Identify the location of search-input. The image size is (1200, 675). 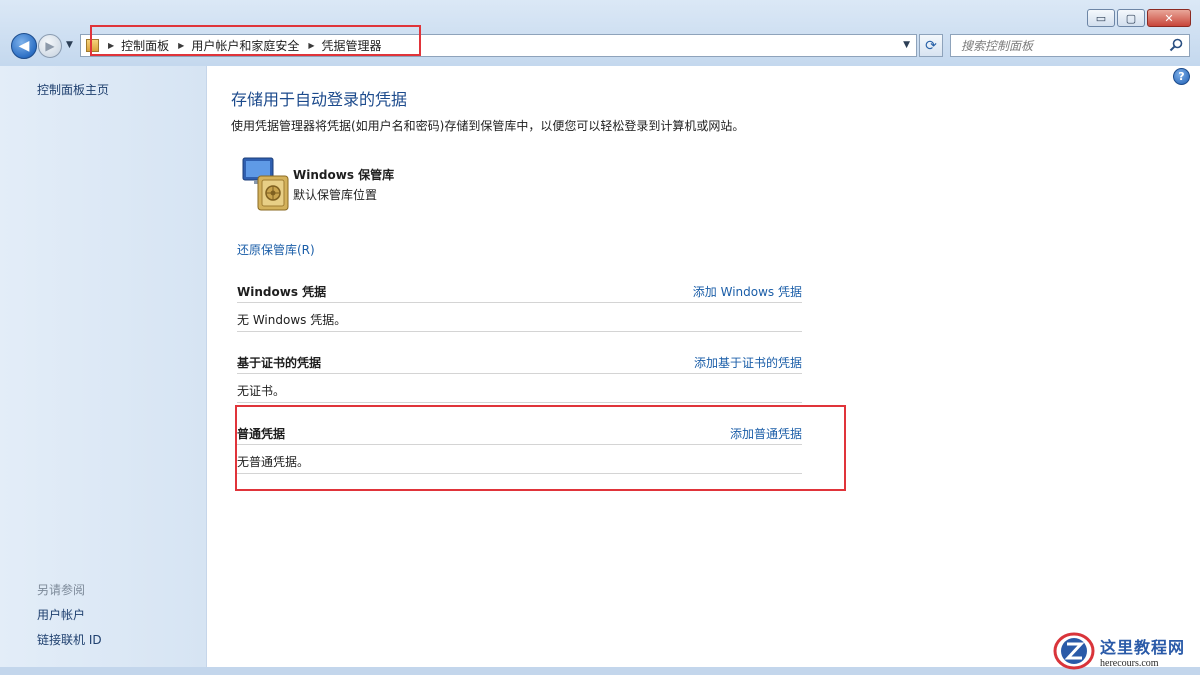
(1063, 45).